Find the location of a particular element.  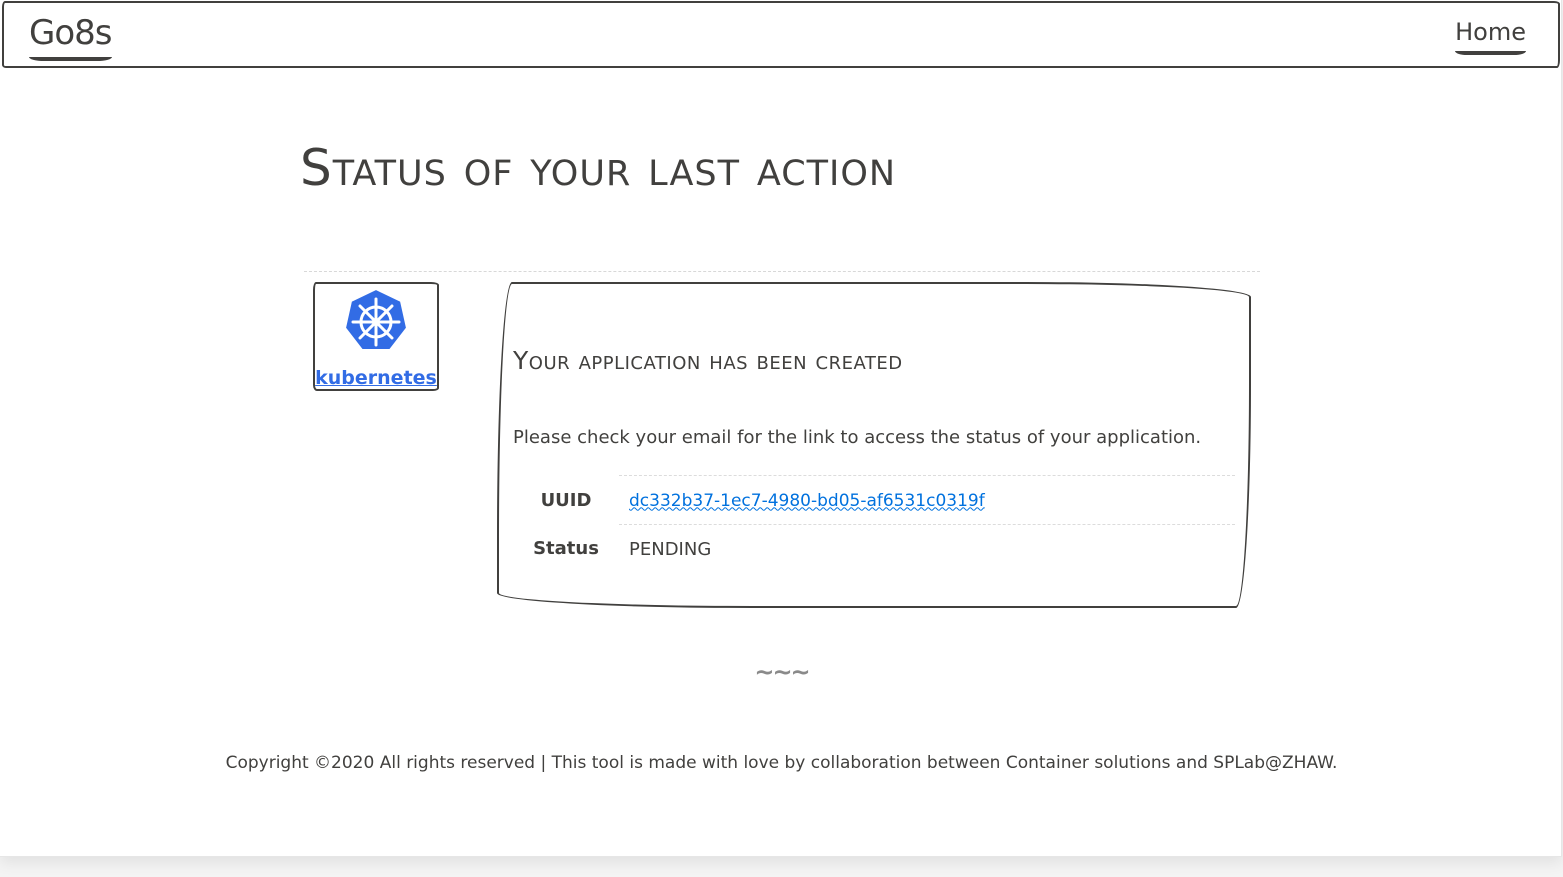

kubernetes-logo: kubernetes is located at coordinates (376, 336).